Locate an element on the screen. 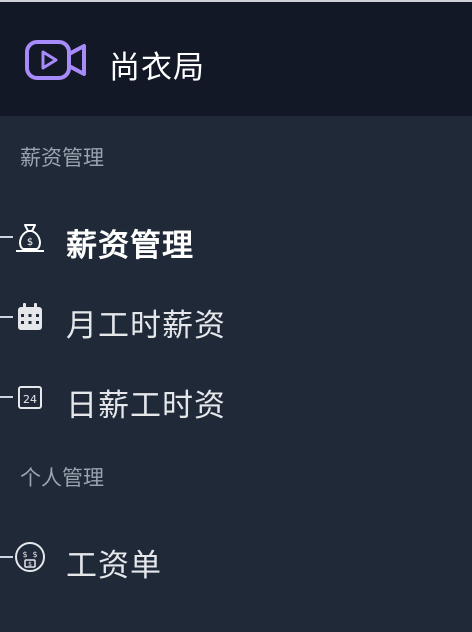  calendar-24-icon: 24 is located at coordinates (30, 397).